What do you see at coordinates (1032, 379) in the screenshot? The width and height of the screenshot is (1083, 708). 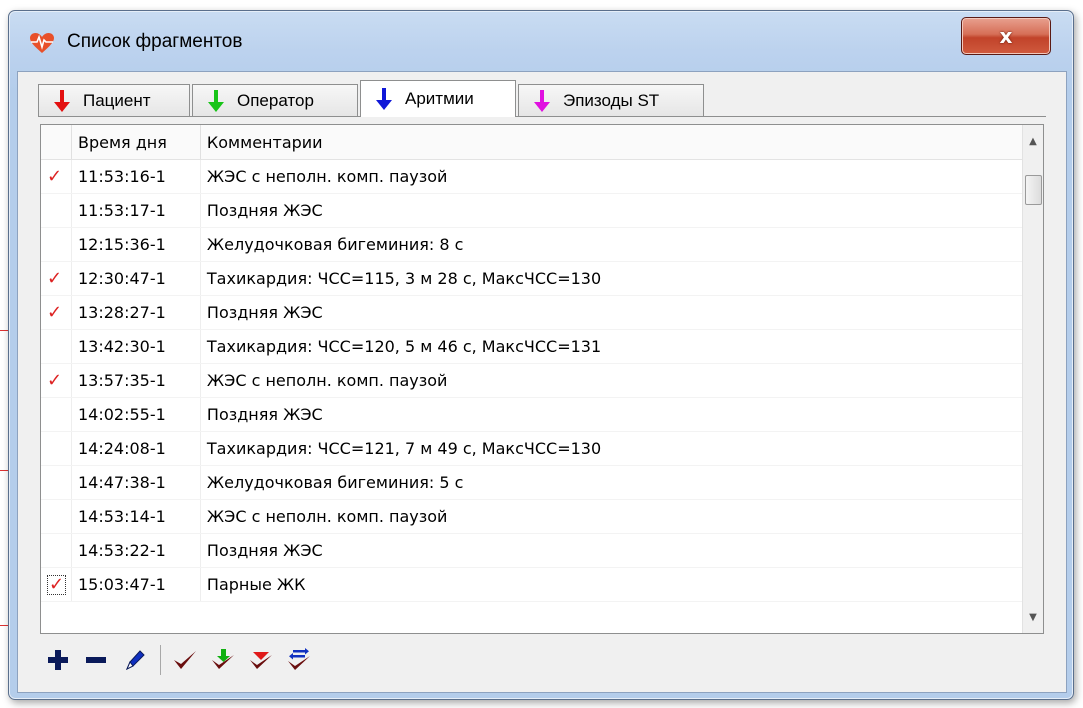 I see `vertical-scrollbar: ▲ ▼` at bounding box center [1032, 379].